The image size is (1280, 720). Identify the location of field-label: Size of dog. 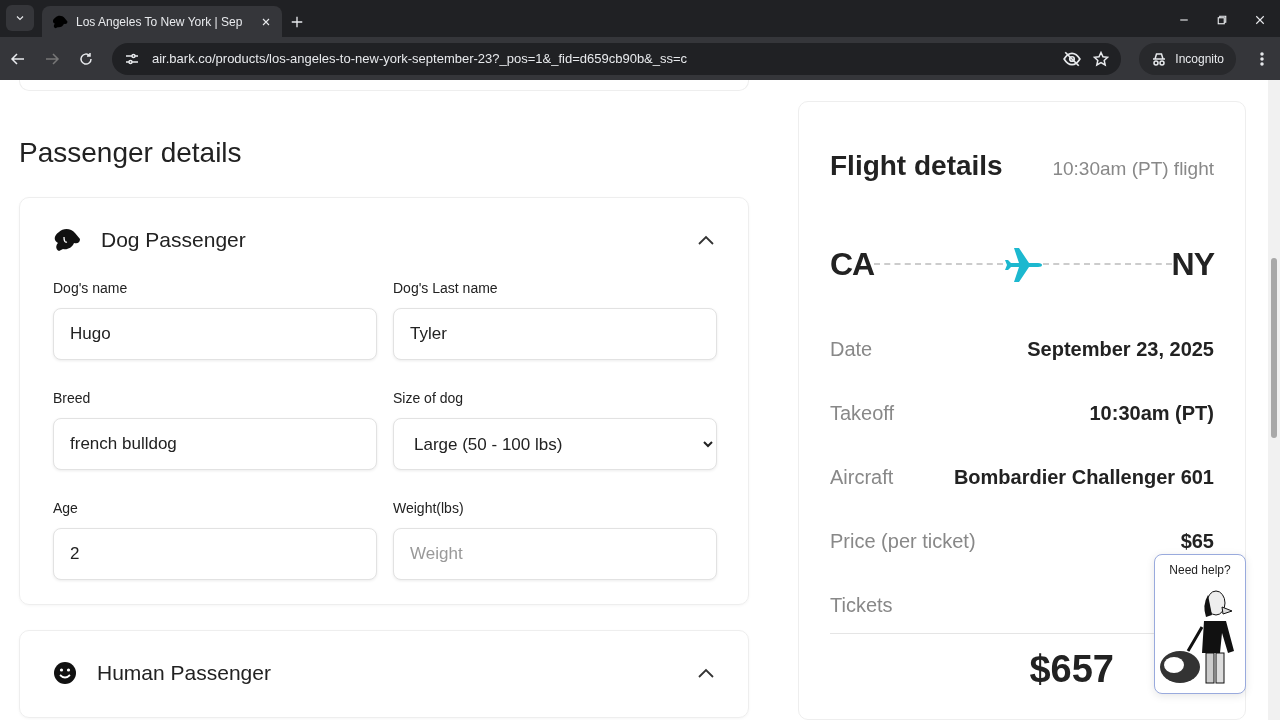
(429, 398).